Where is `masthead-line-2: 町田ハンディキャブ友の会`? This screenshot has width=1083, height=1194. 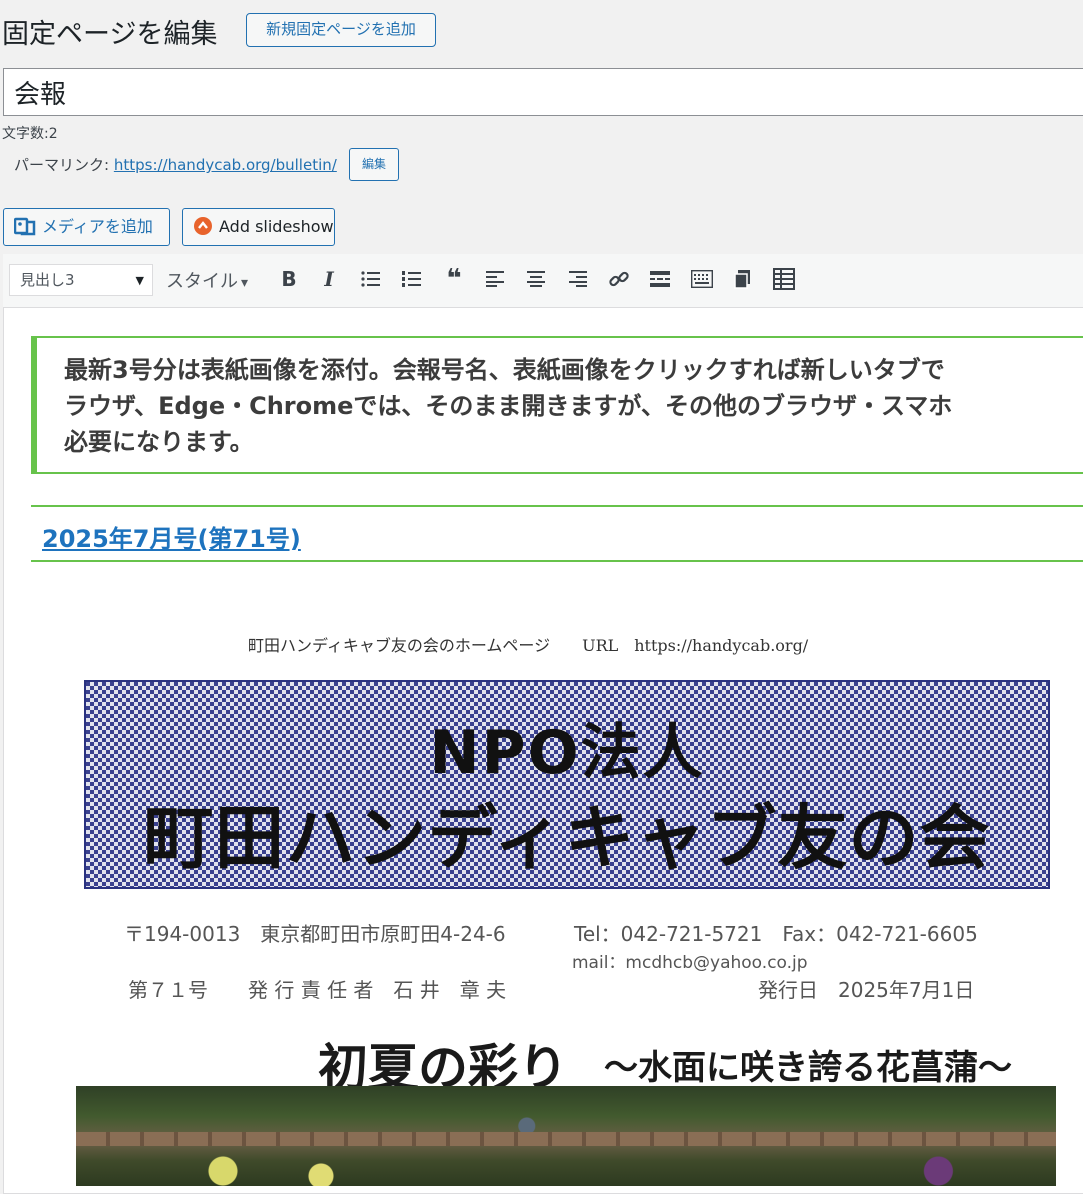 masthead-line-2: 町田ハンディキャブ友の会 is located at coordinates (567, 838).